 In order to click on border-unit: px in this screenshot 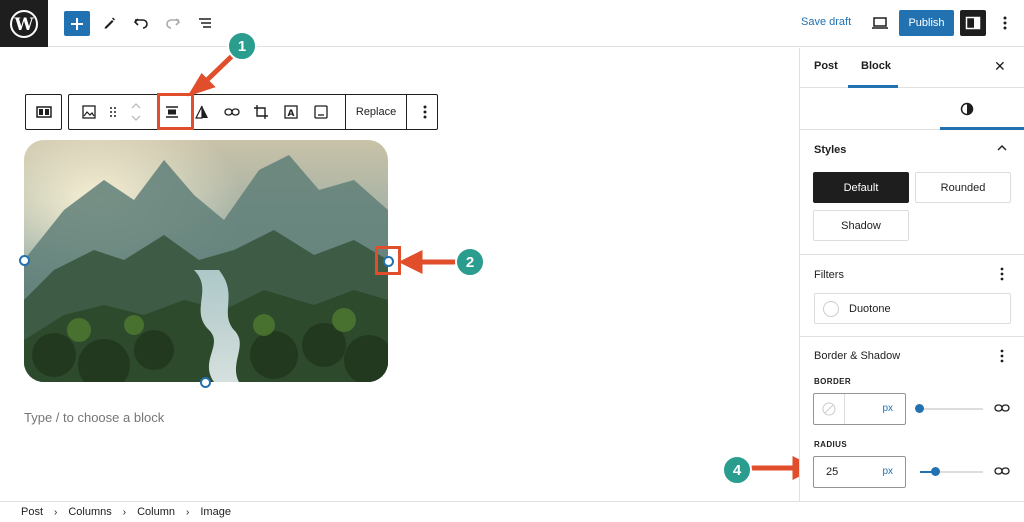, I will do `click(887, 408)`.